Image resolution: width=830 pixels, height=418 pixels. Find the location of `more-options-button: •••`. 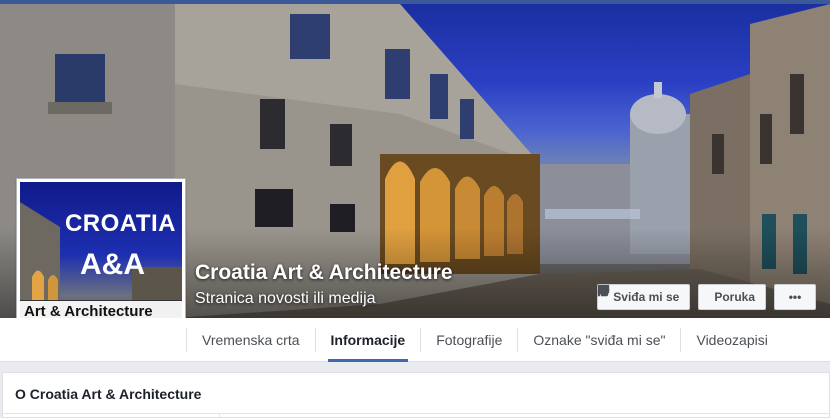

more-options-button: ••• is located at coordinates (795, 297).